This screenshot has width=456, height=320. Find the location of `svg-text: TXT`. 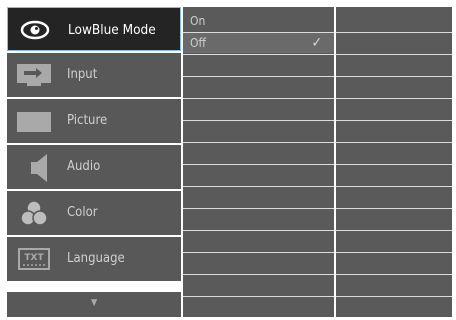

svg-text: TXT is located at coordinates (34, 258).